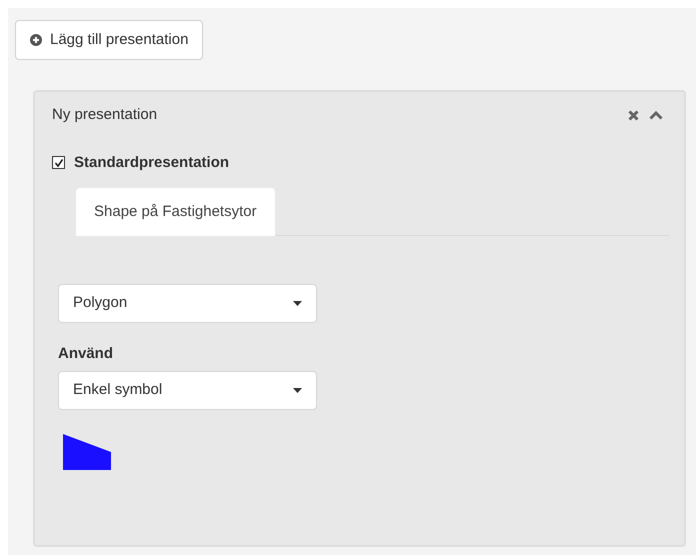 The width and height of the screenshot is (696, 555). Describe the element at coordinates (58, 163) in the screenshot. I see `checkbox` at that location.